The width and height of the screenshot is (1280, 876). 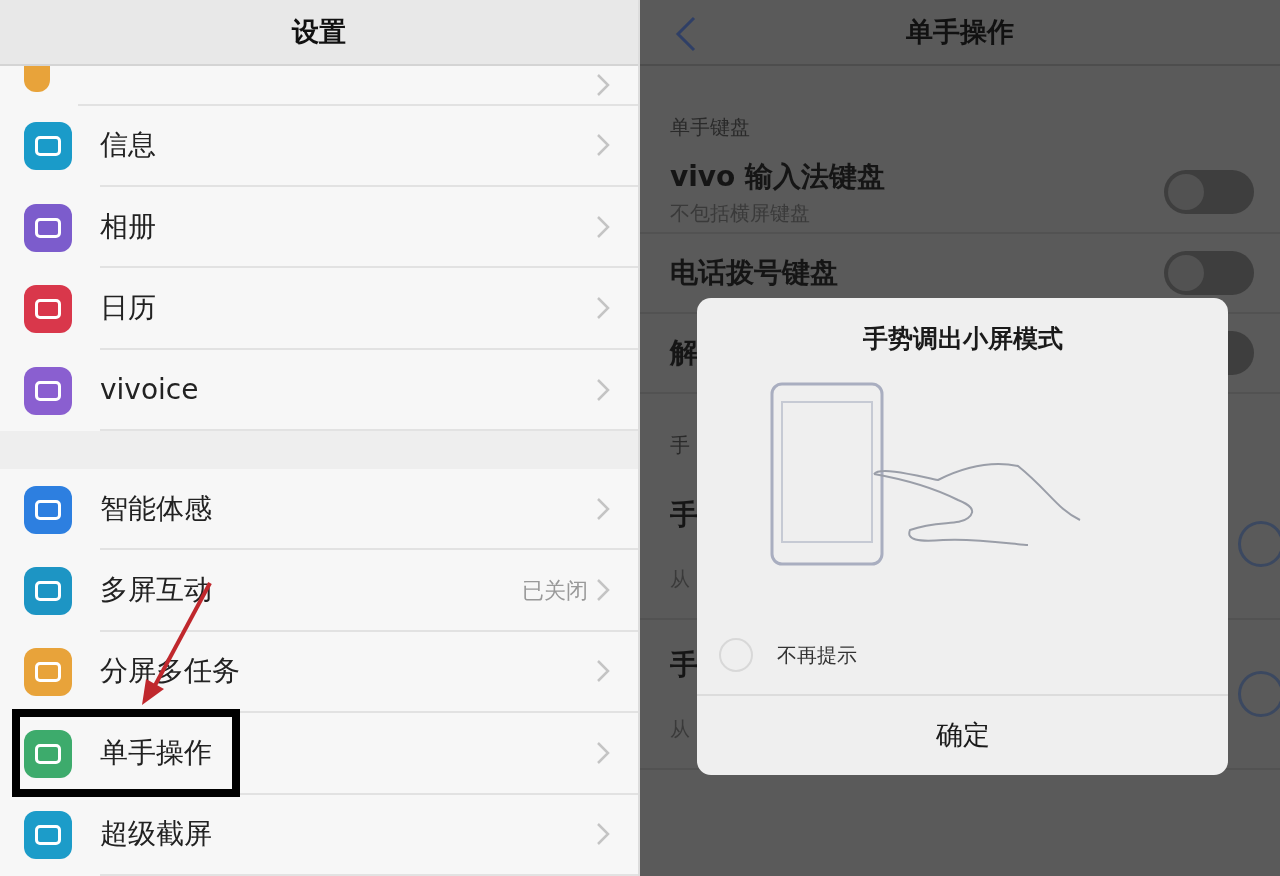 I want to click on setting-label: 电话拨号键盘, so click(x=754, y=273).